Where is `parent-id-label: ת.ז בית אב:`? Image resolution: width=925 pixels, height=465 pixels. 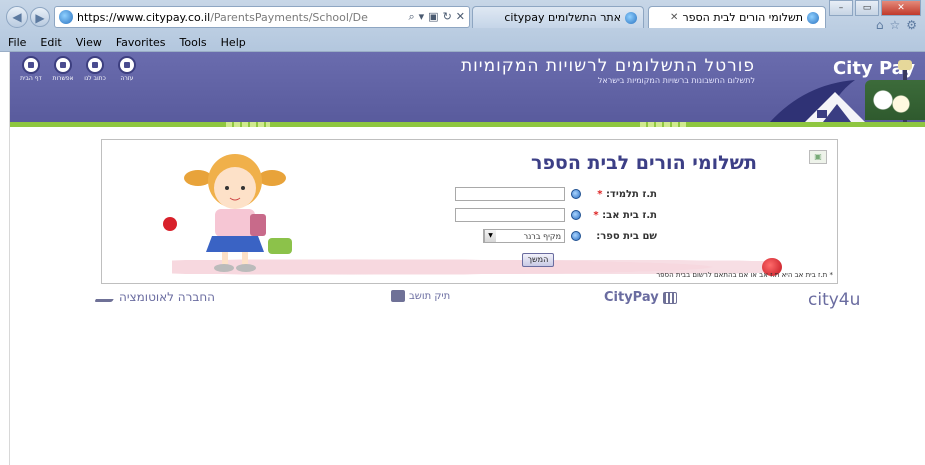 parent-id-label: ת.ז בית אב: is located at coordinates (629, 215).